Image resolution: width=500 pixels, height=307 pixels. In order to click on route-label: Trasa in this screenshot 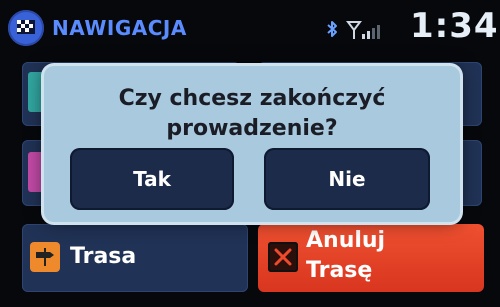, I will do `click(103, 256)`.